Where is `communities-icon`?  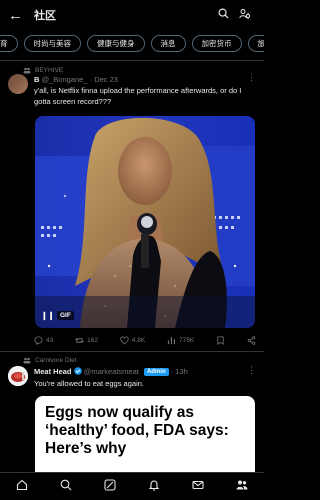 communities-icon is located at coordinates (242, 487).